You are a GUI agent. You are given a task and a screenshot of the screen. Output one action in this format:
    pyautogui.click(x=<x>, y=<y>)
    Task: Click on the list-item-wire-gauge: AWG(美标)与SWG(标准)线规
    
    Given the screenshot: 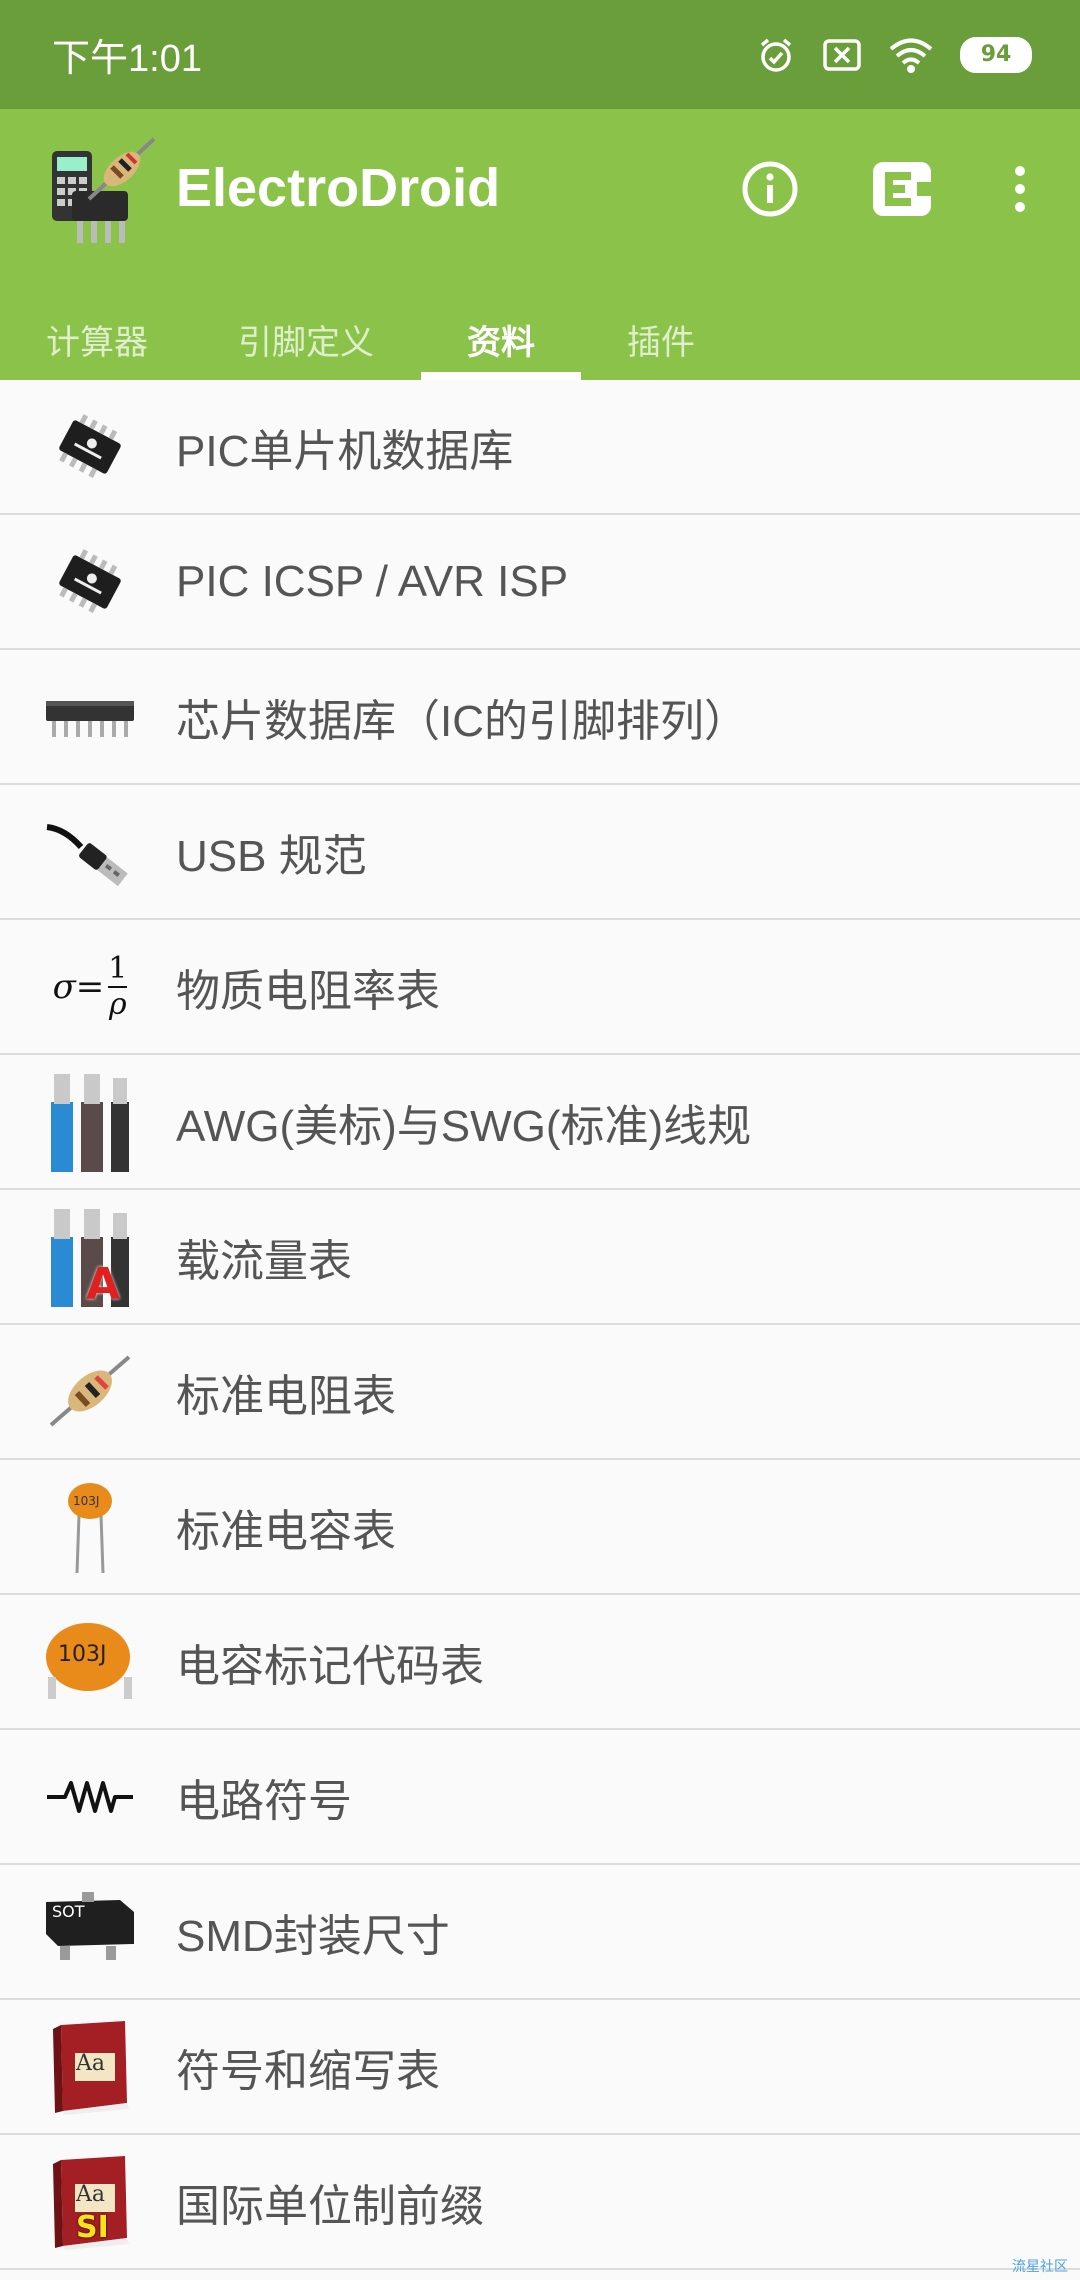 What is the action you would take?
    pyautogui.click(x=540, y=1122)
    